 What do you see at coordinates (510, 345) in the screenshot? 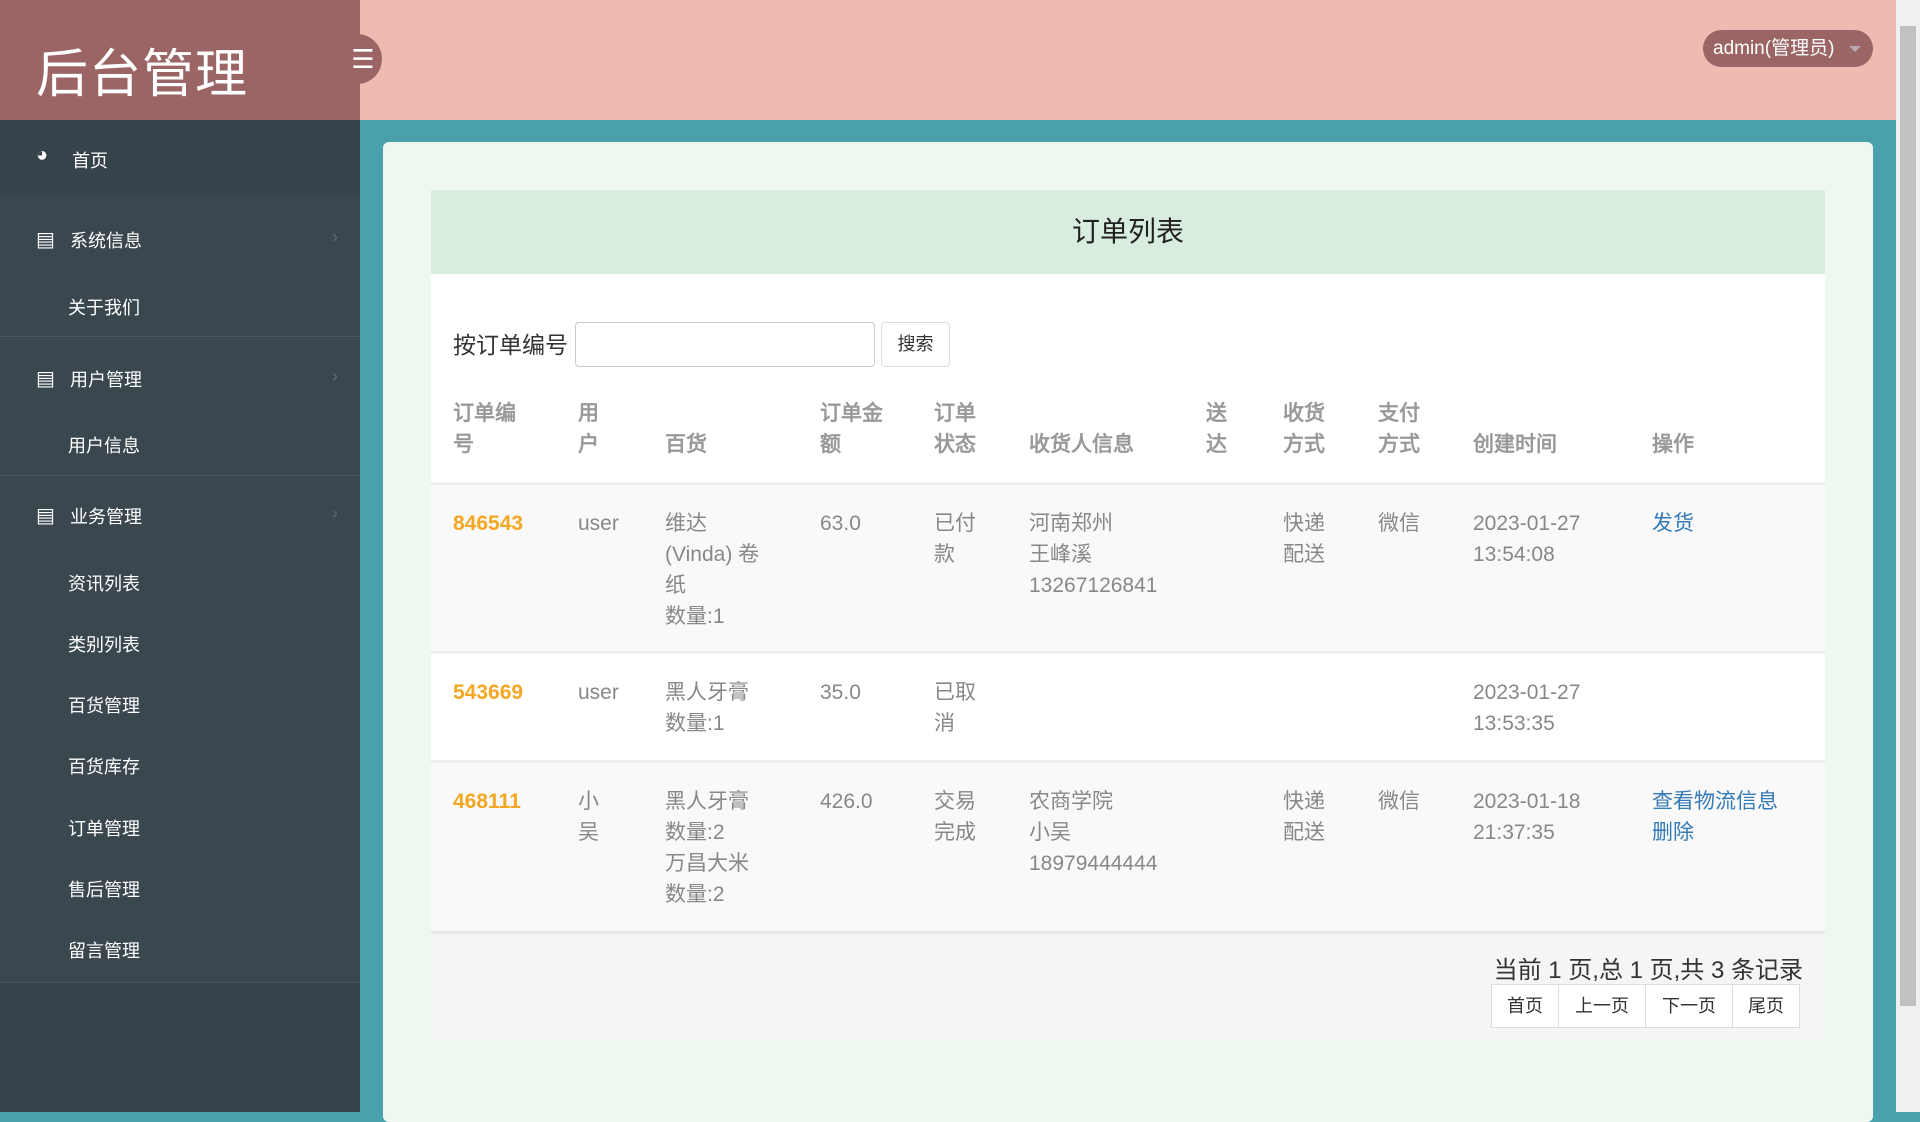
I see `search-label: 按订单编号` at bounding box center [510, 345].